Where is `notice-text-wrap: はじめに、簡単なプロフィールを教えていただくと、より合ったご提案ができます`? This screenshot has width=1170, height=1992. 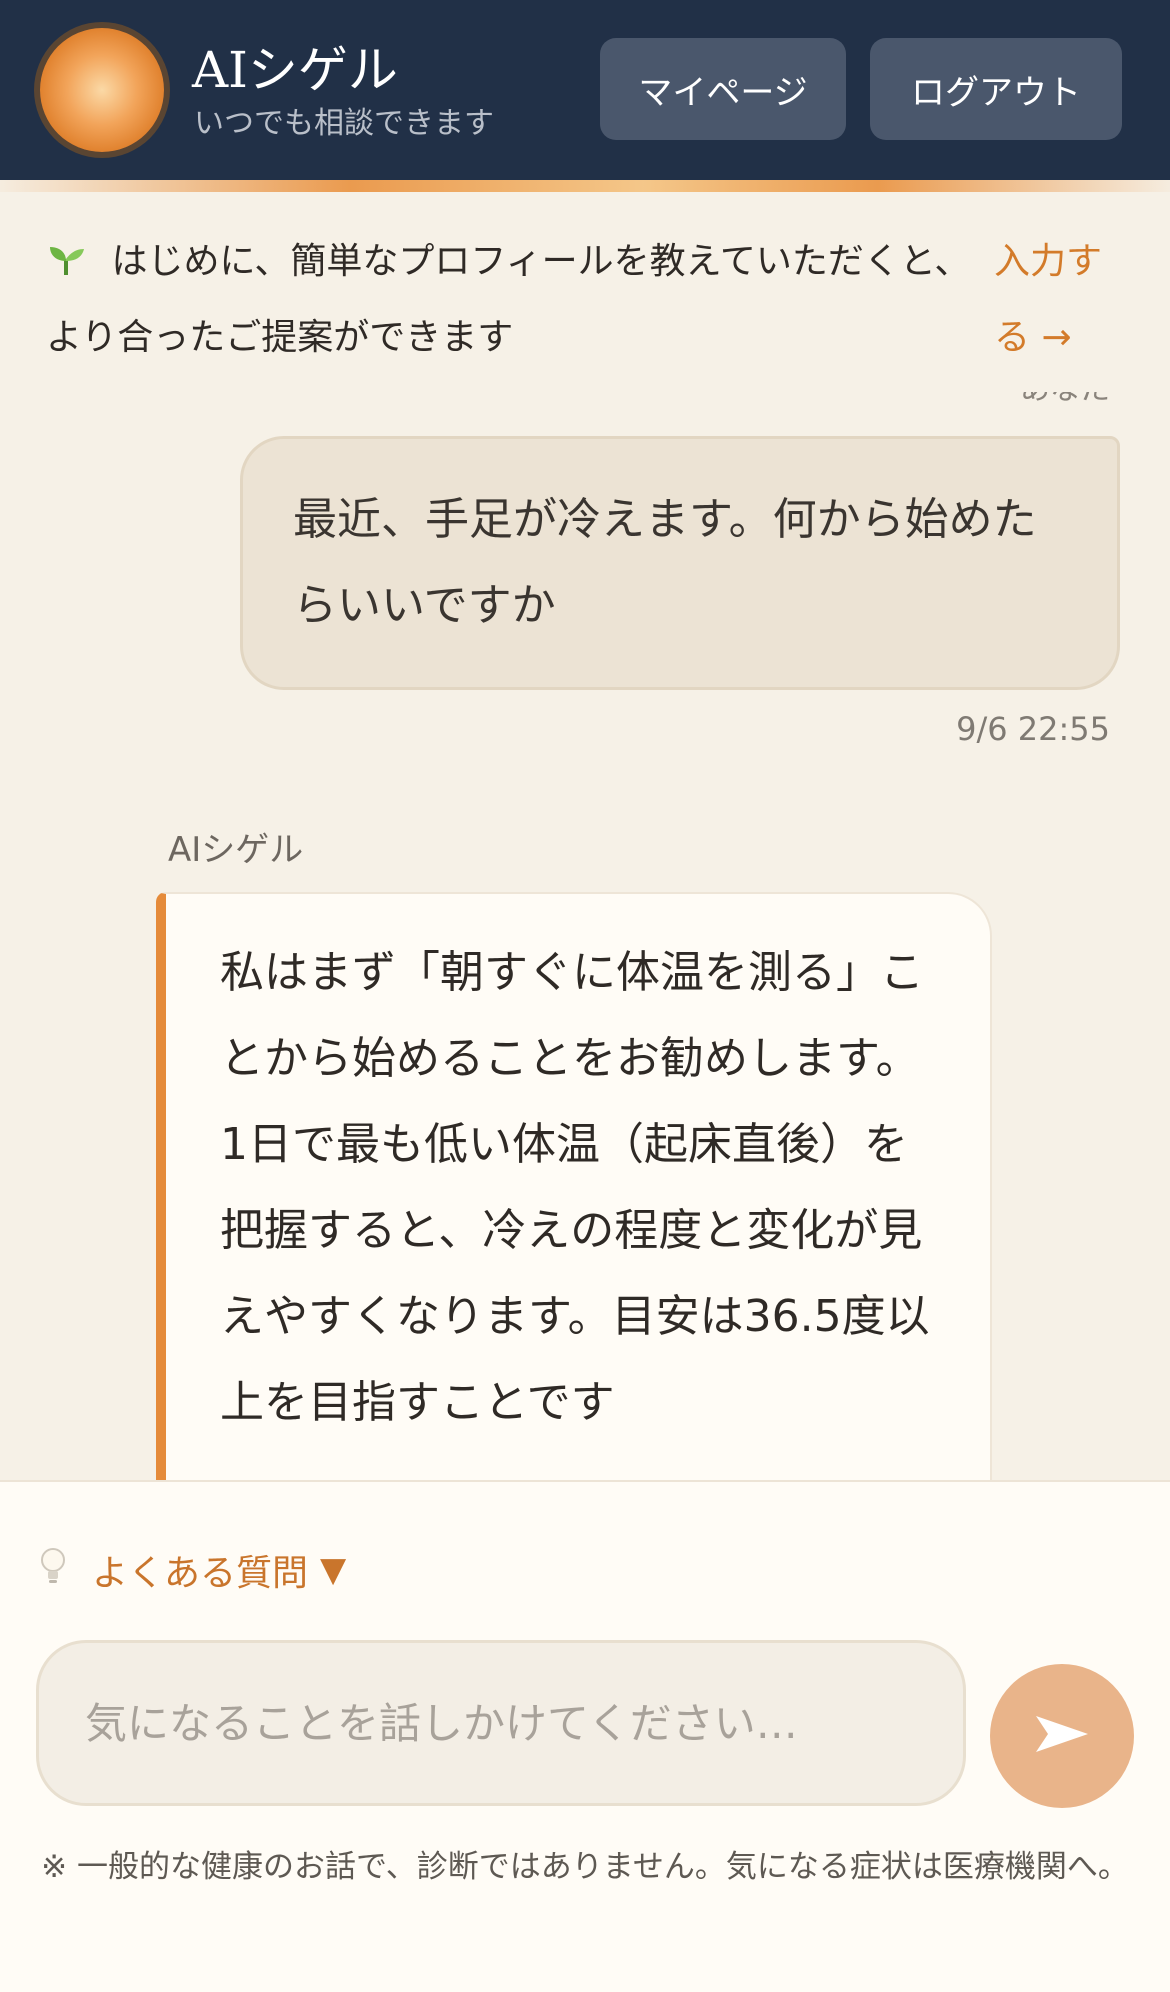
notice-text-wrap: はじめに、簡単なプロフィールを教えていただくと、より合ったご提案ができます is located at coordinates (511, 300).